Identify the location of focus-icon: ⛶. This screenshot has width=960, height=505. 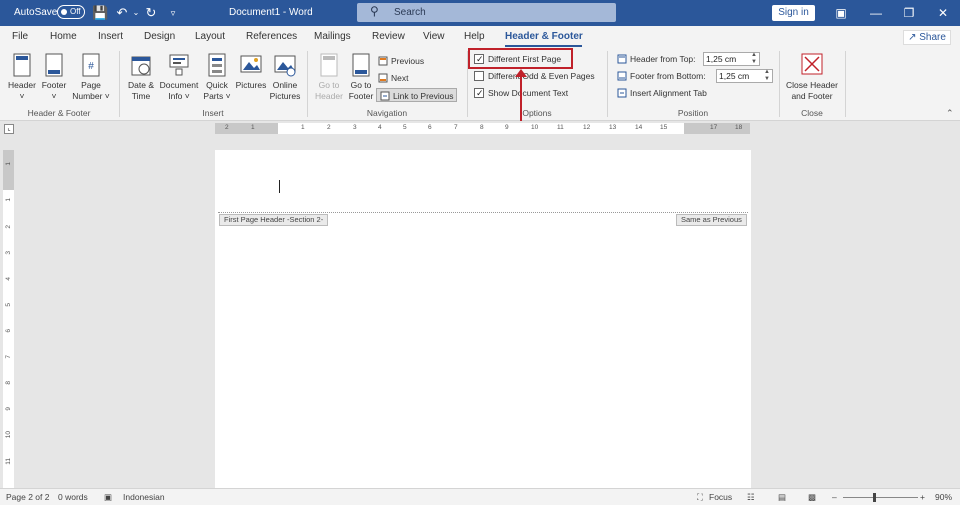
(700, 497).